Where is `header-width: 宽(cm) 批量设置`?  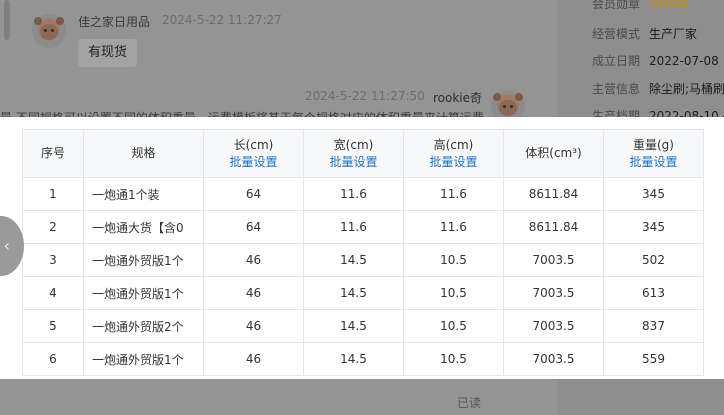
header-width: 宽(cm) 批量设置 is located at coordinates (353, 153).